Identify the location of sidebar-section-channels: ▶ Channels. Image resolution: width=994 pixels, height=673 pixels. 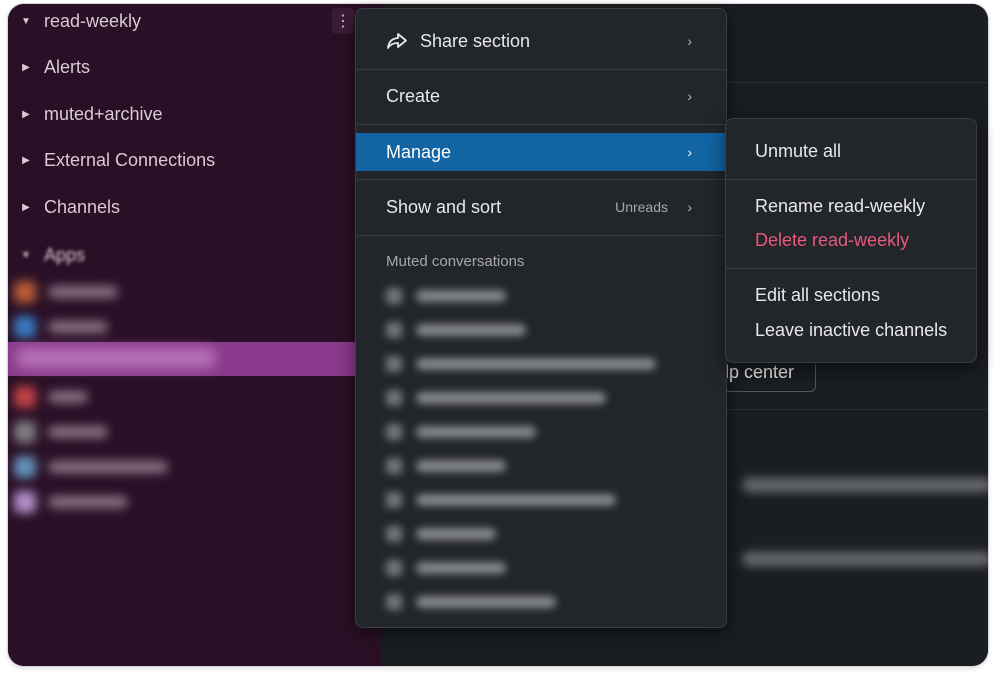
(195, 207).